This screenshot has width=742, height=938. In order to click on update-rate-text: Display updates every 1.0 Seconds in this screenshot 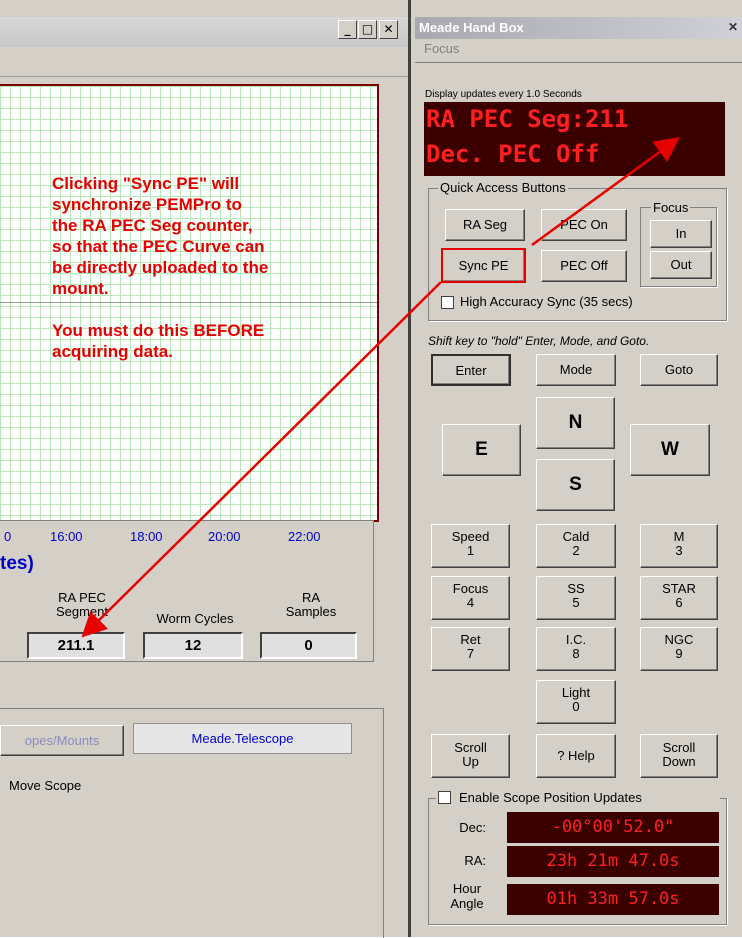, I will do `click(503, 94)`.